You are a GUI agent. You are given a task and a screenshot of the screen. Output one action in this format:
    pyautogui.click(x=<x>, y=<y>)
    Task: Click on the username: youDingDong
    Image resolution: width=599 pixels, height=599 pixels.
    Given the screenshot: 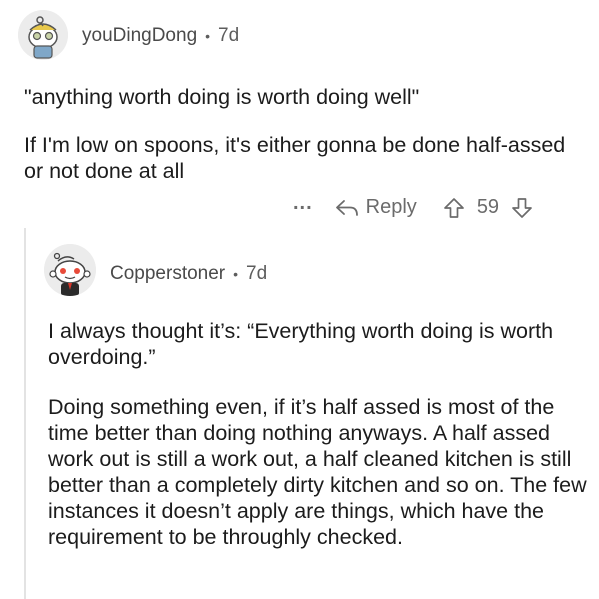 What is the action you would take?
    pyautogui.click(x=139, y=36)
    